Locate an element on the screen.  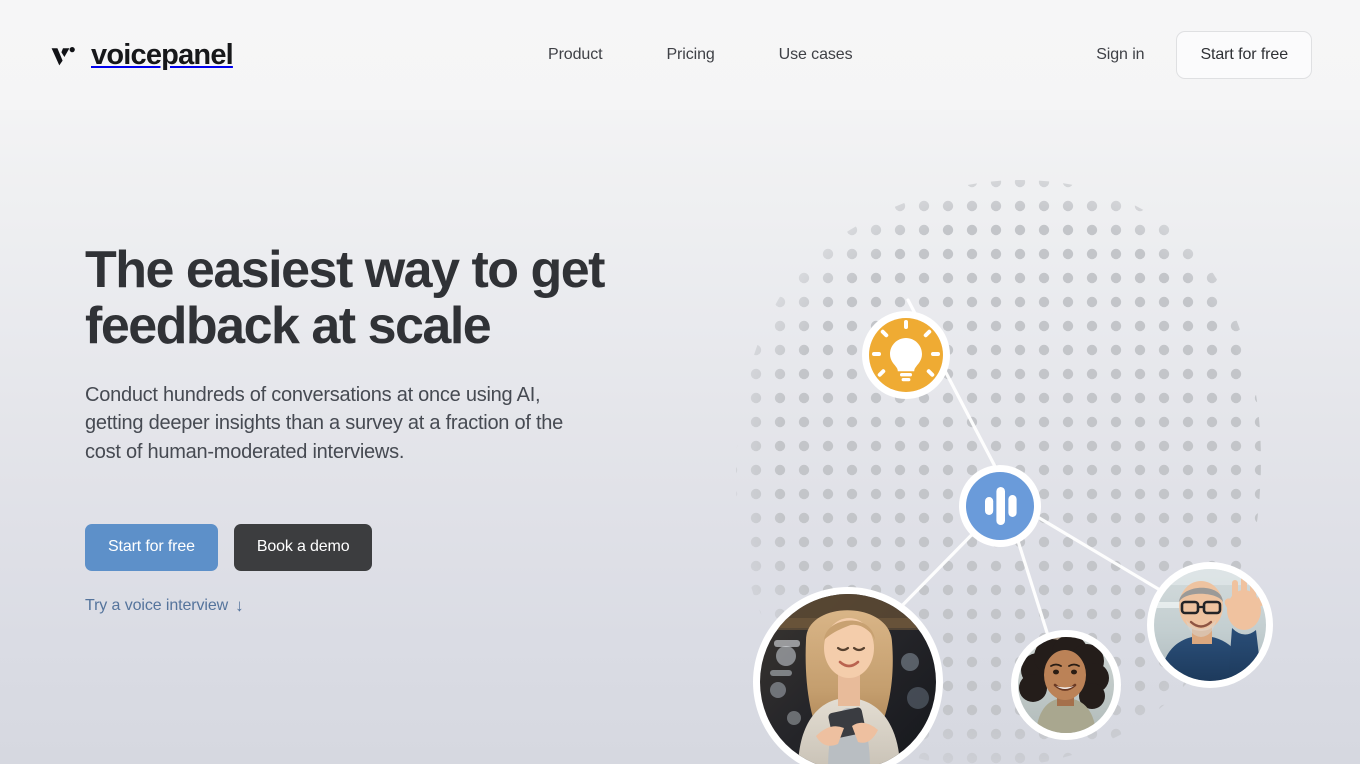
header-actions: Sign in Start for free is located at coordinates (1204, 55).